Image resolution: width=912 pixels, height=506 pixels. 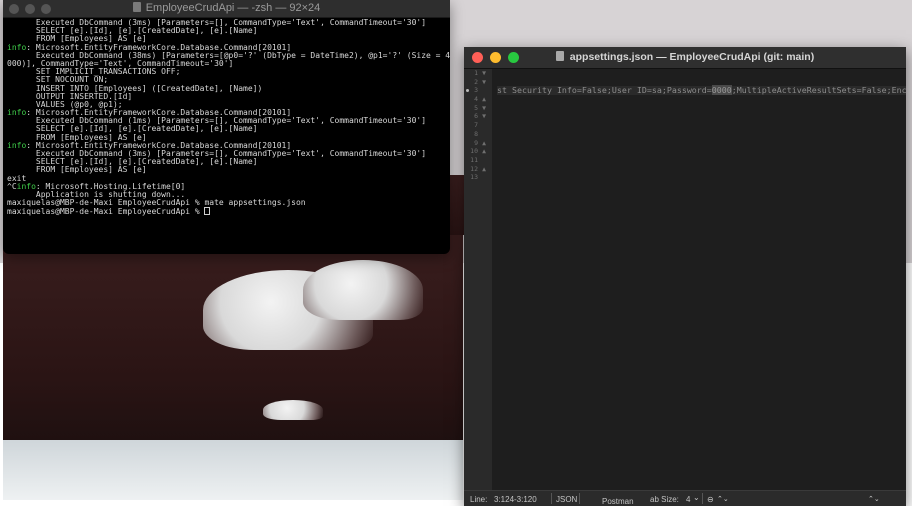 I want to click on prompt-text: maxiquelas@MBP-de-Maxi EmployeeCrudApi %, so click(x=106, y=212).